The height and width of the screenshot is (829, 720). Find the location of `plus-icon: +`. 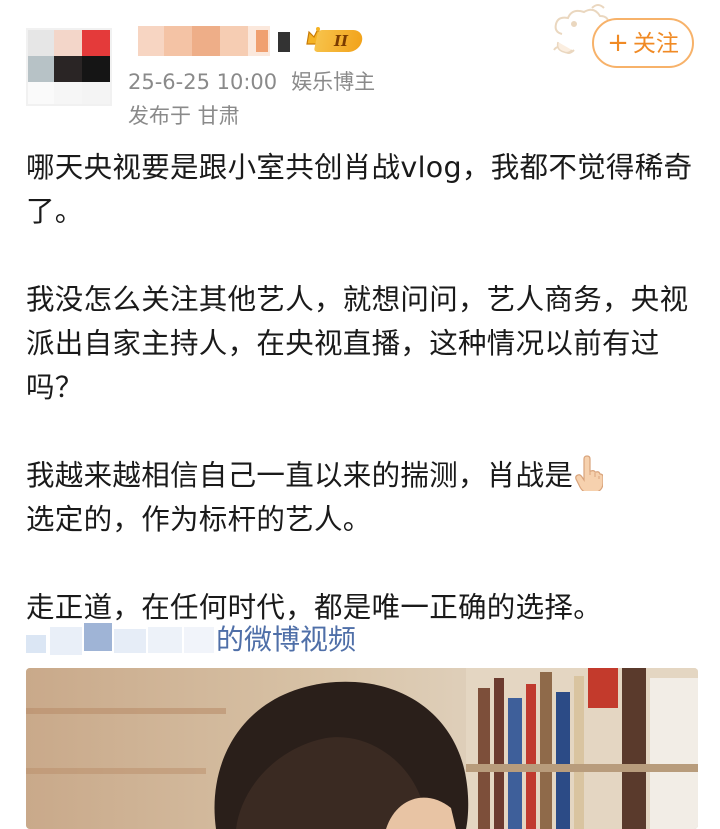

plus-icon: + is located at coordinates (618, 43).